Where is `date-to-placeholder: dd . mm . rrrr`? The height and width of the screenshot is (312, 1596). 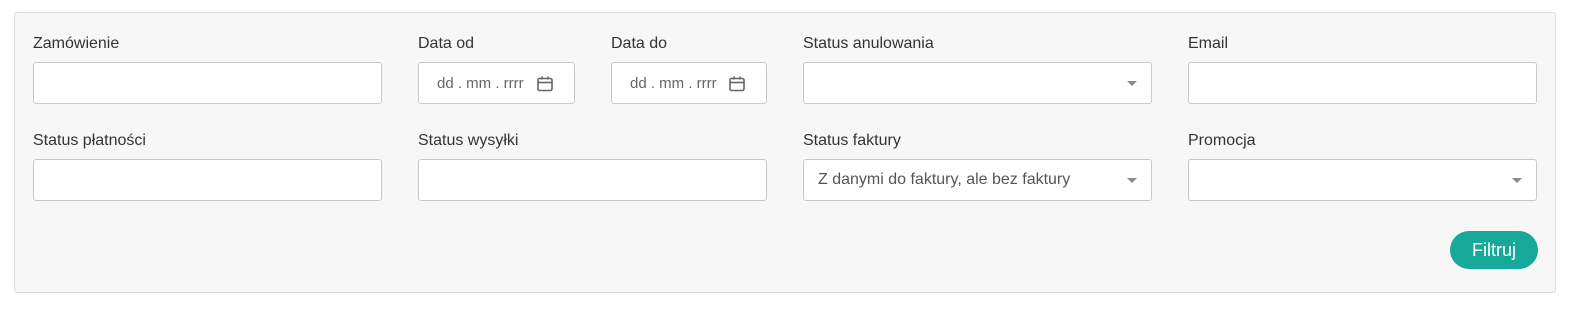 date-to-placeholder: dd . mm . rrrr is located at coordinates (673, 83).